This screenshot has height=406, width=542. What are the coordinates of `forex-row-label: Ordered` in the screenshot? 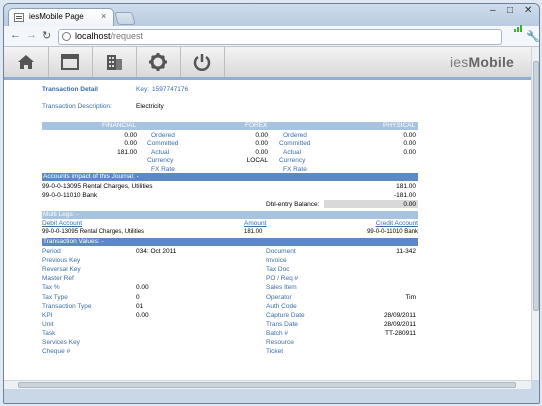 It's located at (295, 135).